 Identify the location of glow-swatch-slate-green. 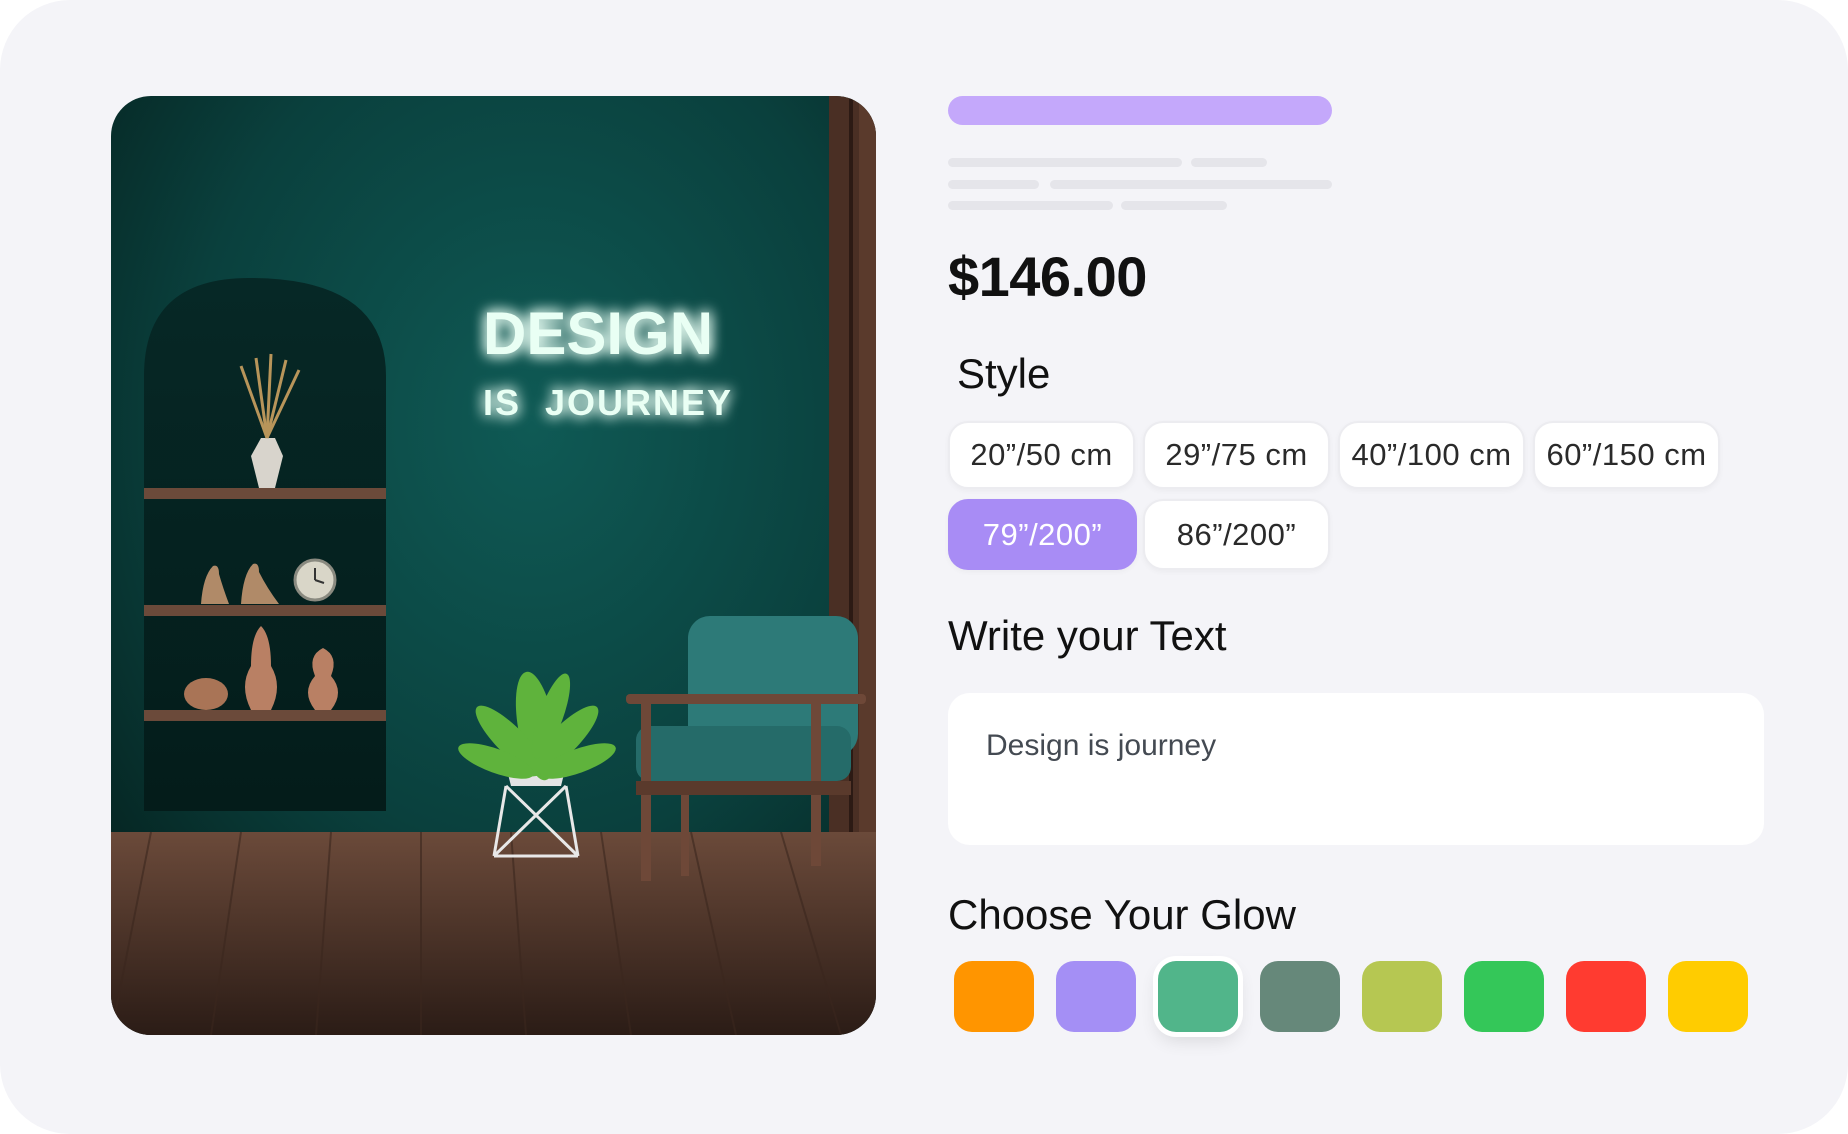
(1300, 996).